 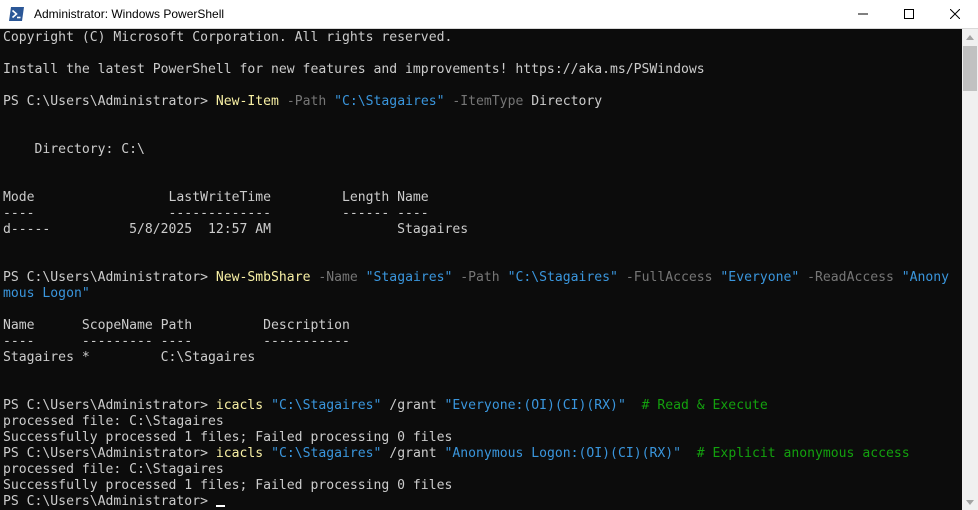 I want to click on vertical-scrollbar, so click(x=970, y=269).